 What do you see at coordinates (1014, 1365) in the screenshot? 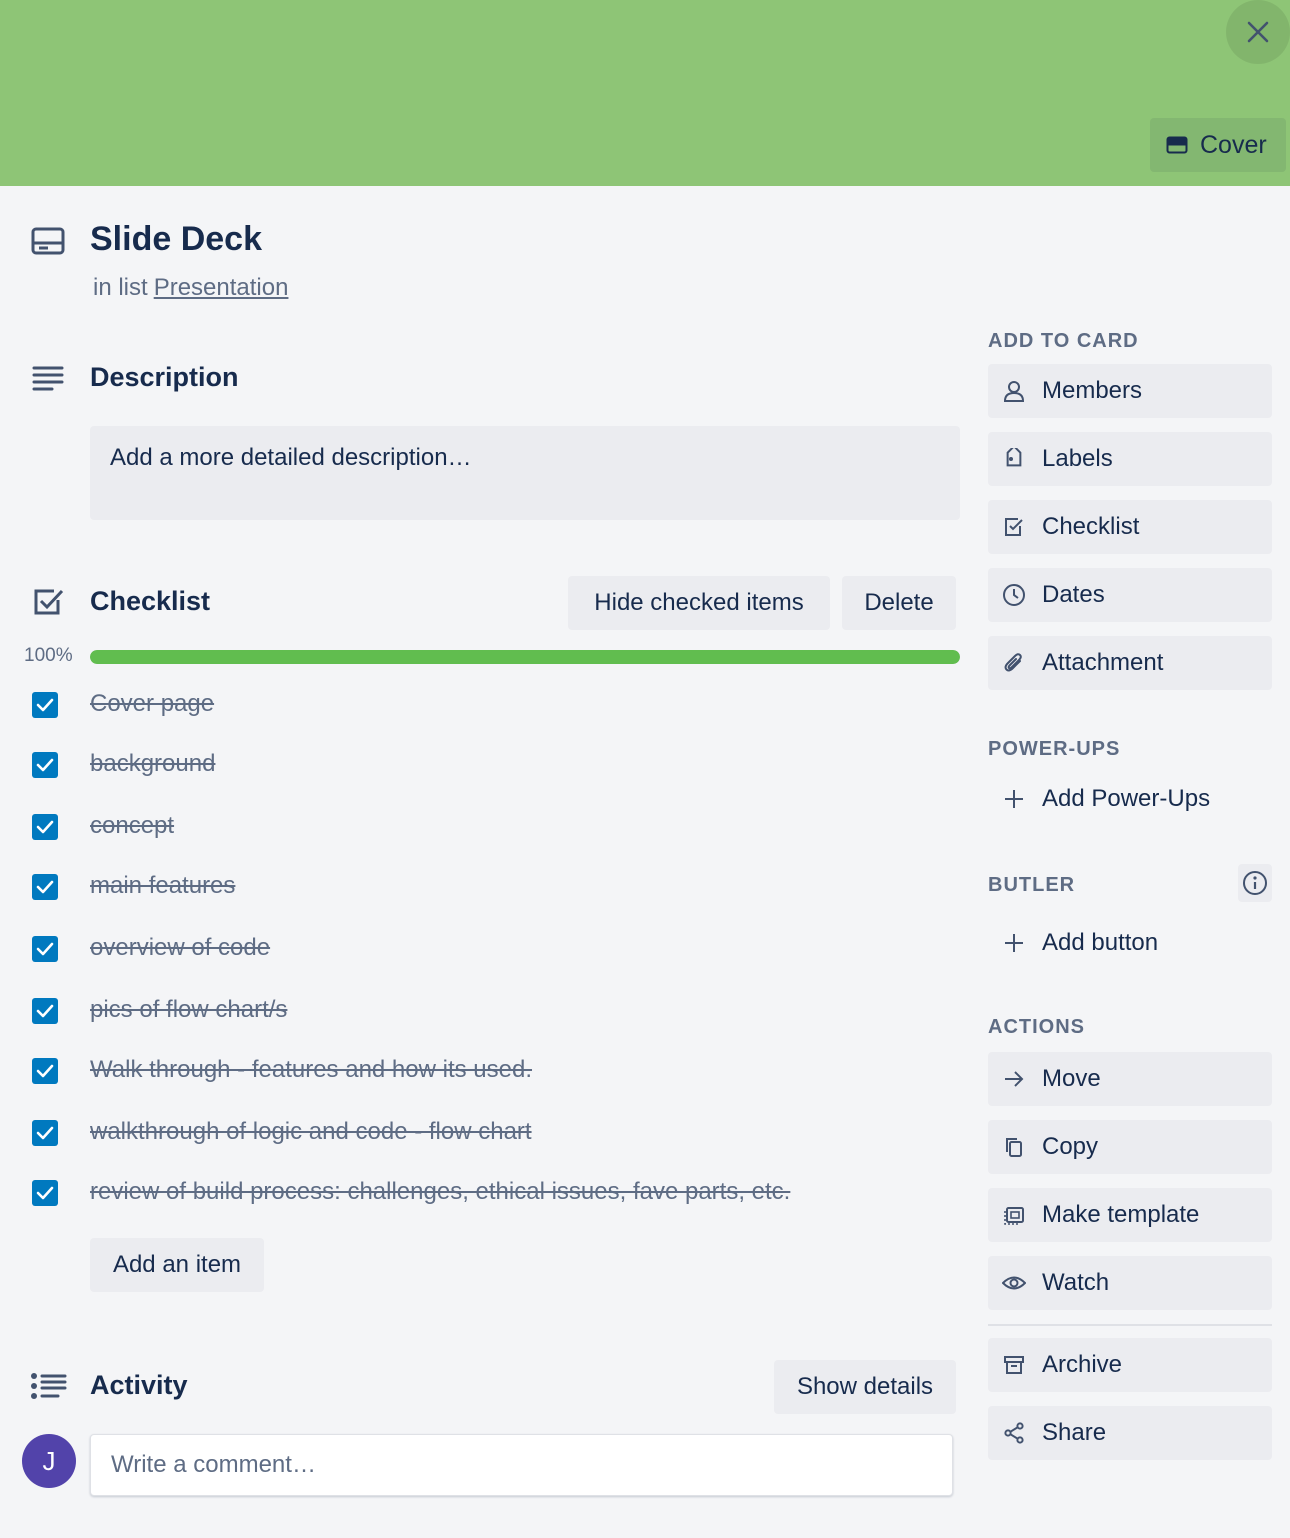
I see `archive-icon` at bounding box center [1014, 1365].